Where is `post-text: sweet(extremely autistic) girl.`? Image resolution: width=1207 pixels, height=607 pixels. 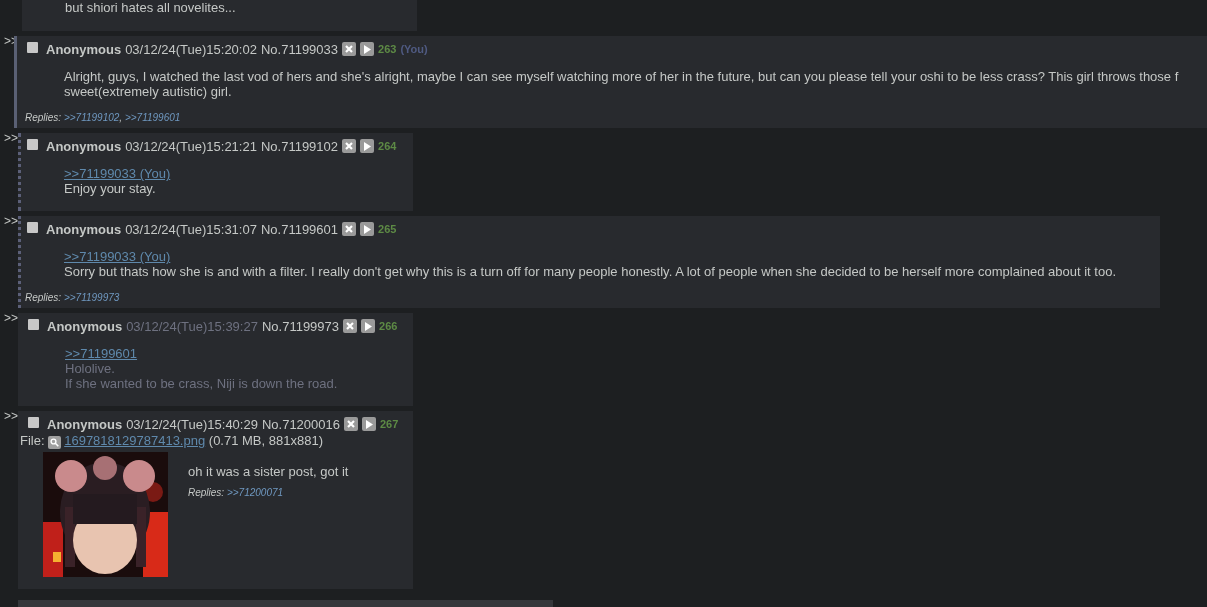
post-text: sweet(extremely autistic) girl. is located at coordinates (148, 91).